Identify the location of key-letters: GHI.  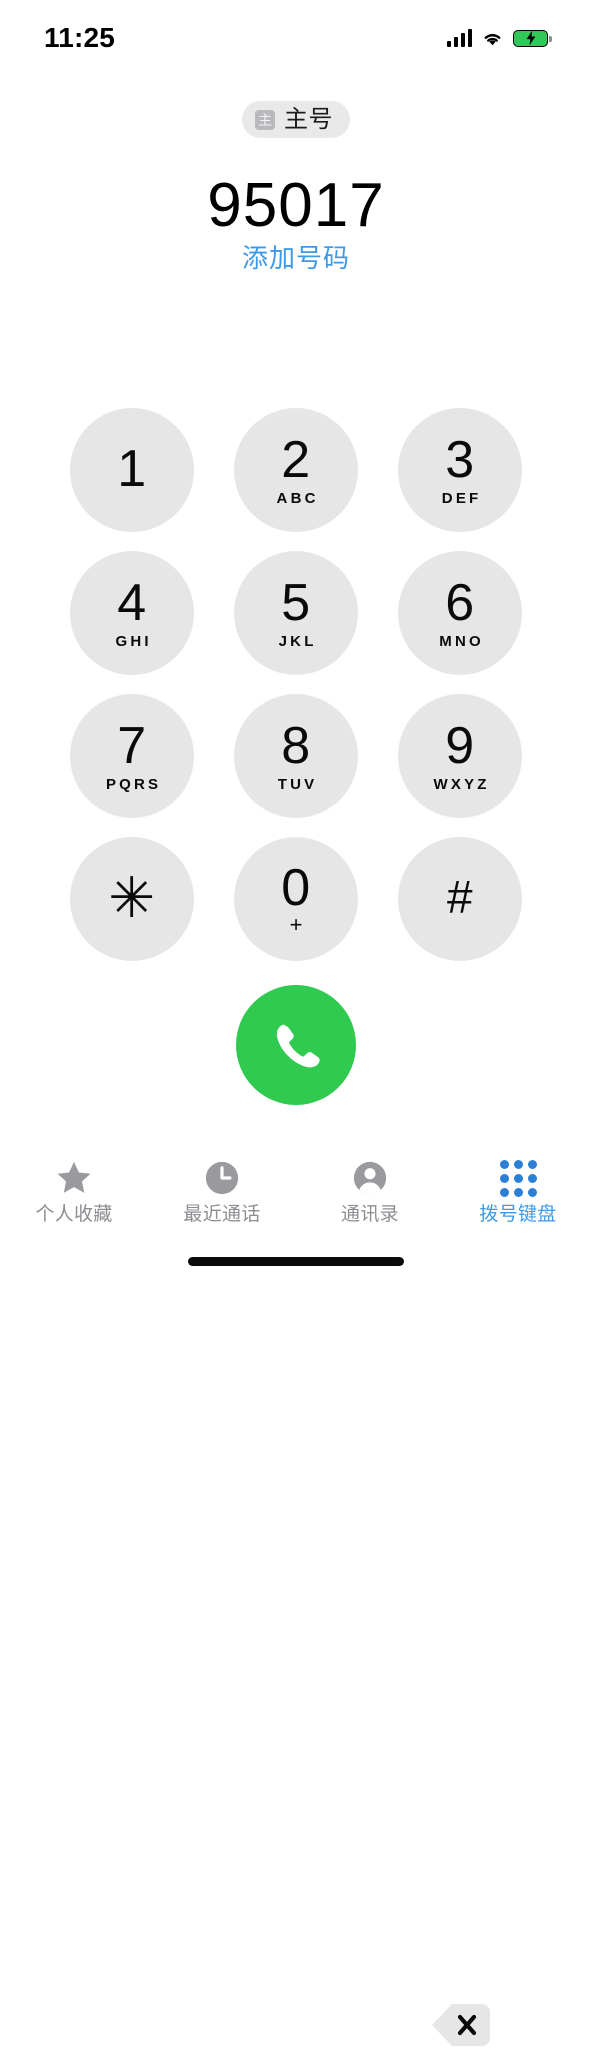
(133, 641).